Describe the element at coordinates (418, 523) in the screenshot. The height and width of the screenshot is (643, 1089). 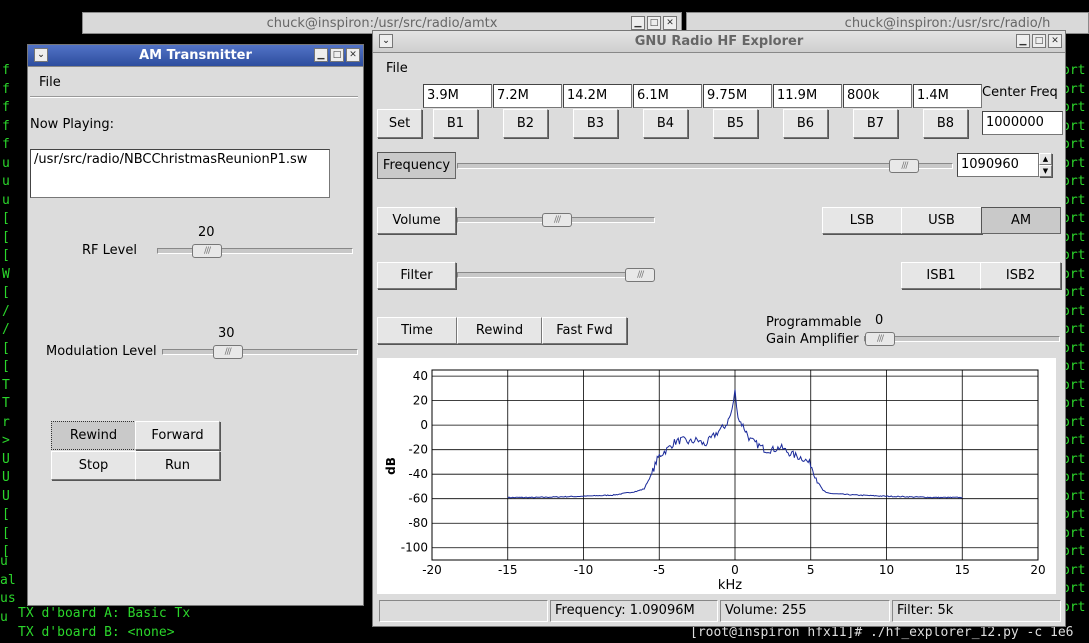
I see `y-tick-label: -80` at that location.